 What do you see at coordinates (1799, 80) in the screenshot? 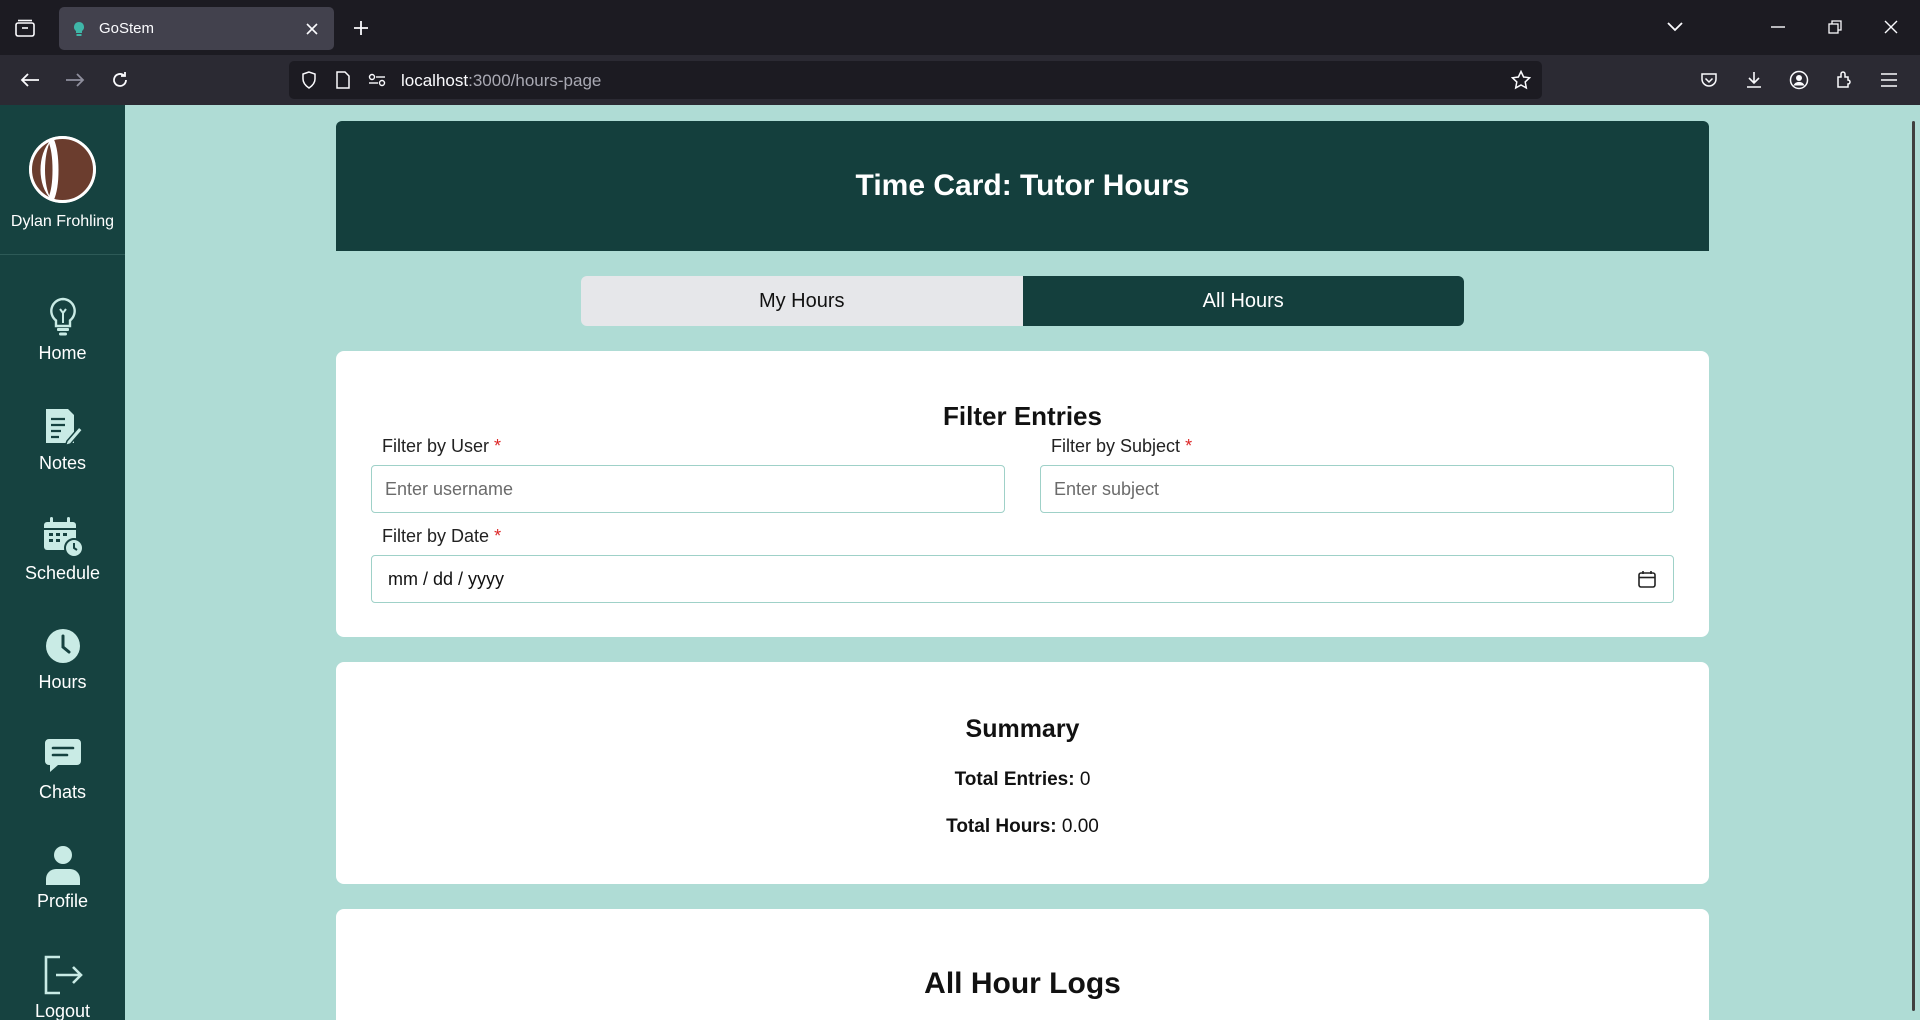
I see `account-icon` at bounding box center [1799, 80].